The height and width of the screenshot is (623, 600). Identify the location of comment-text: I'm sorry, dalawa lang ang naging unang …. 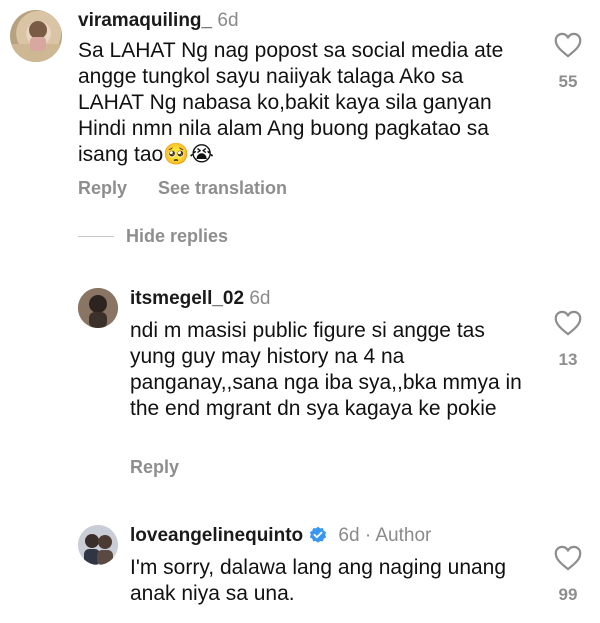
(318, 580).